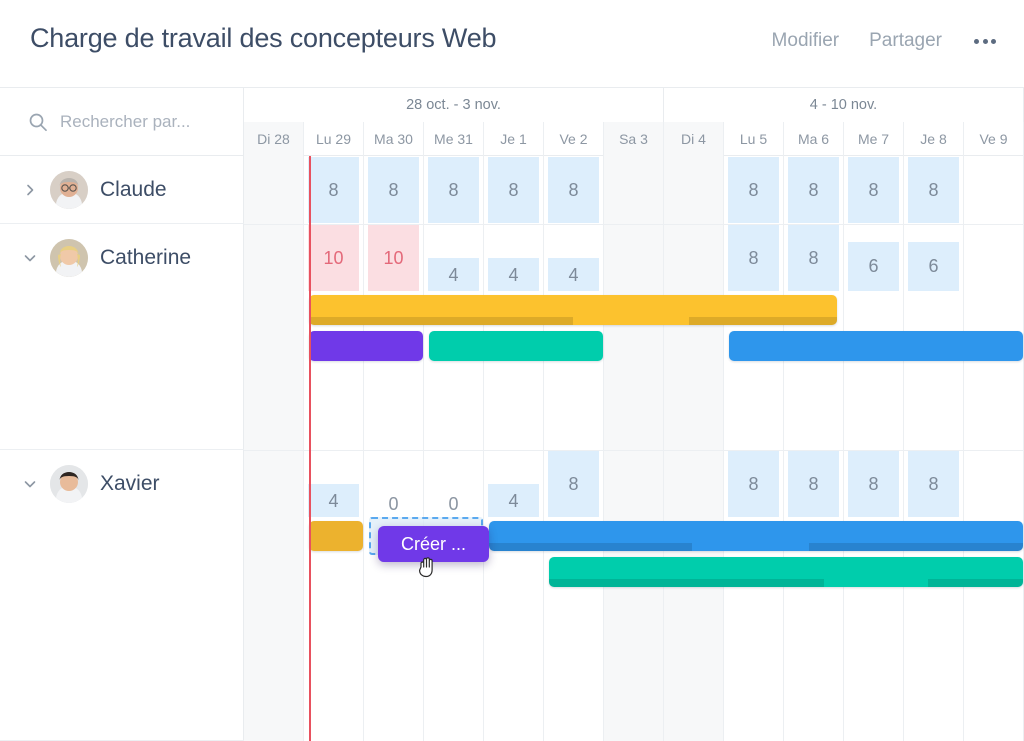 The image size is (1024, 741). I want to click on task-bar-teal-long, so click(786, 572).